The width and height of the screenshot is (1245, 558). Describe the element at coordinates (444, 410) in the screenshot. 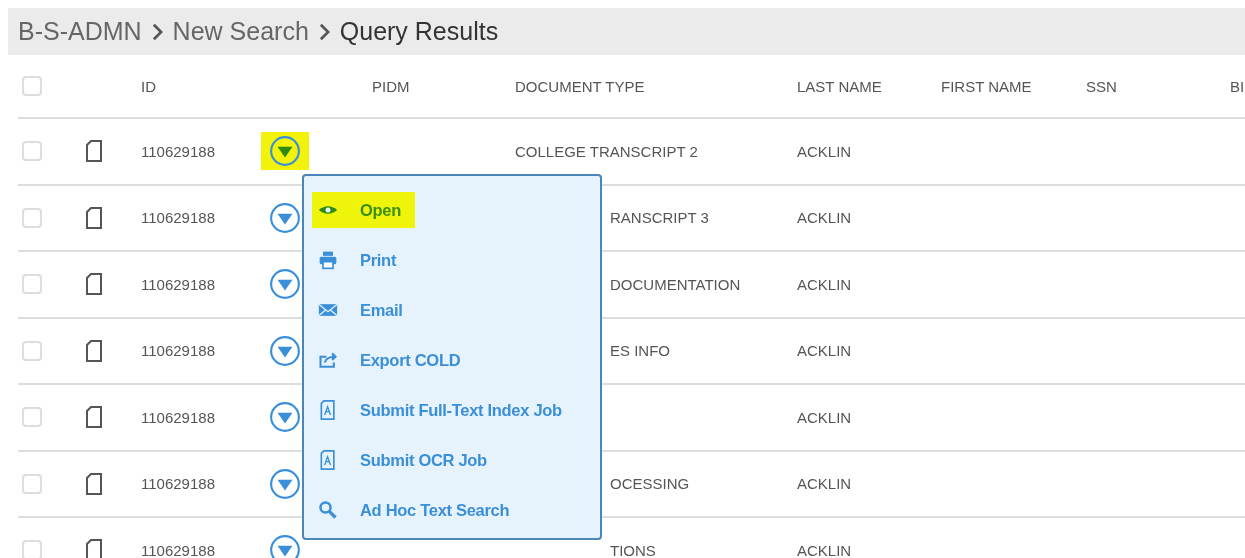

I see `menu-item: Submit Full-Text Index Job` at that location.